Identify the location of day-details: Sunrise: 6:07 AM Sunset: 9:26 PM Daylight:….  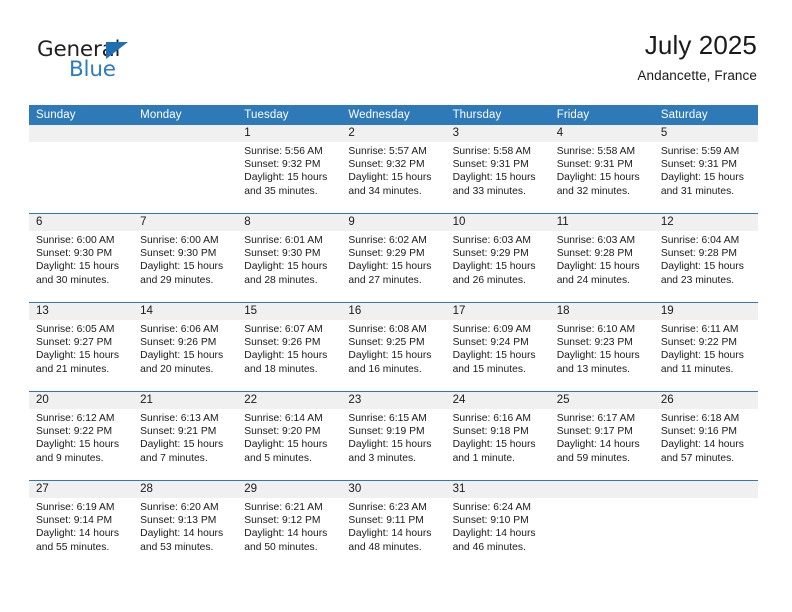
(289, 348).